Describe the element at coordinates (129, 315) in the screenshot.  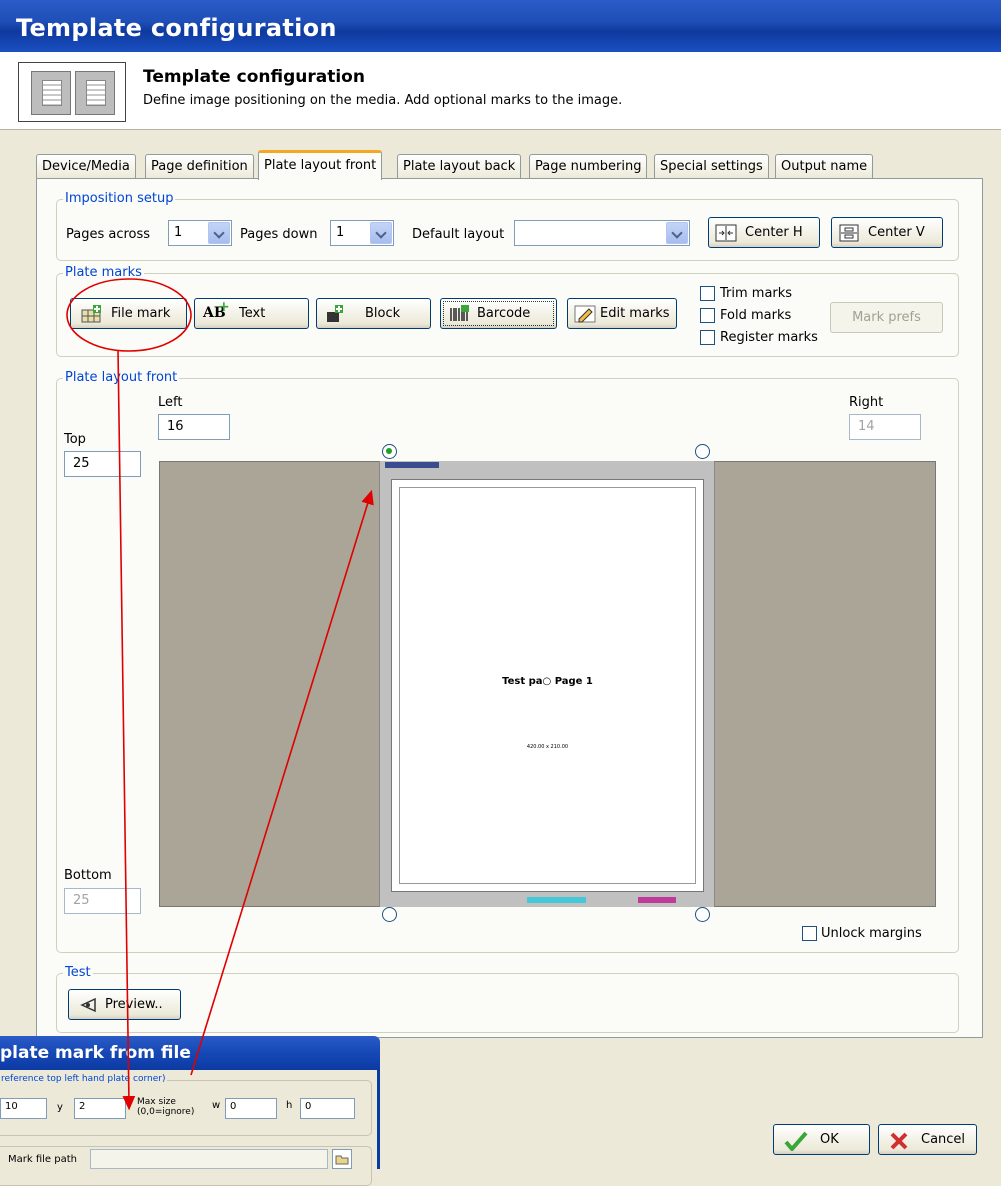
I see `highlight-circle` at that location.